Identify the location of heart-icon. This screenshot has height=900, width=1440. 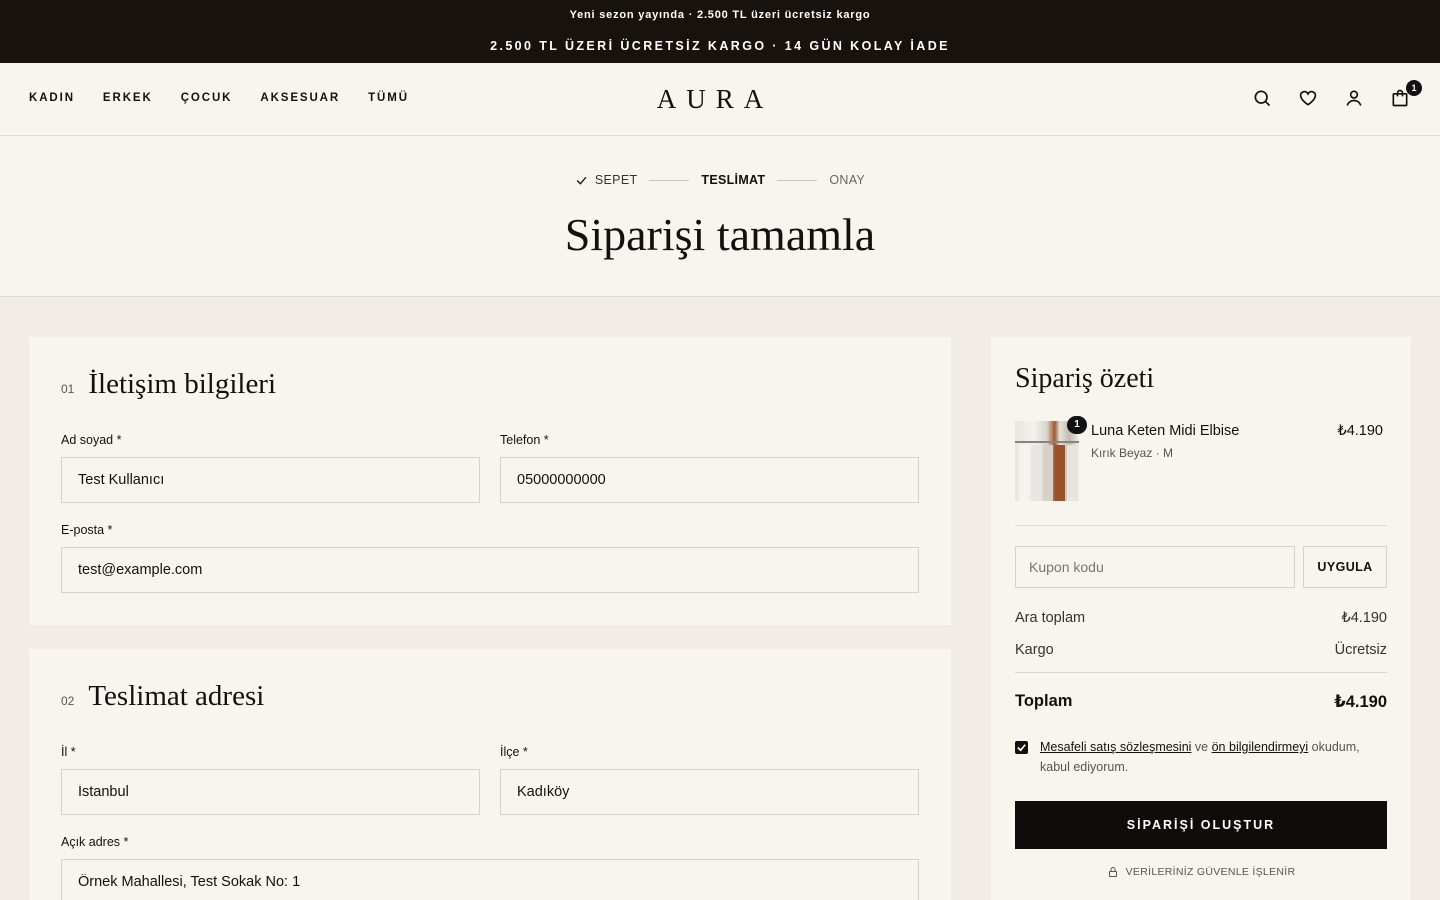
(1308, 98).